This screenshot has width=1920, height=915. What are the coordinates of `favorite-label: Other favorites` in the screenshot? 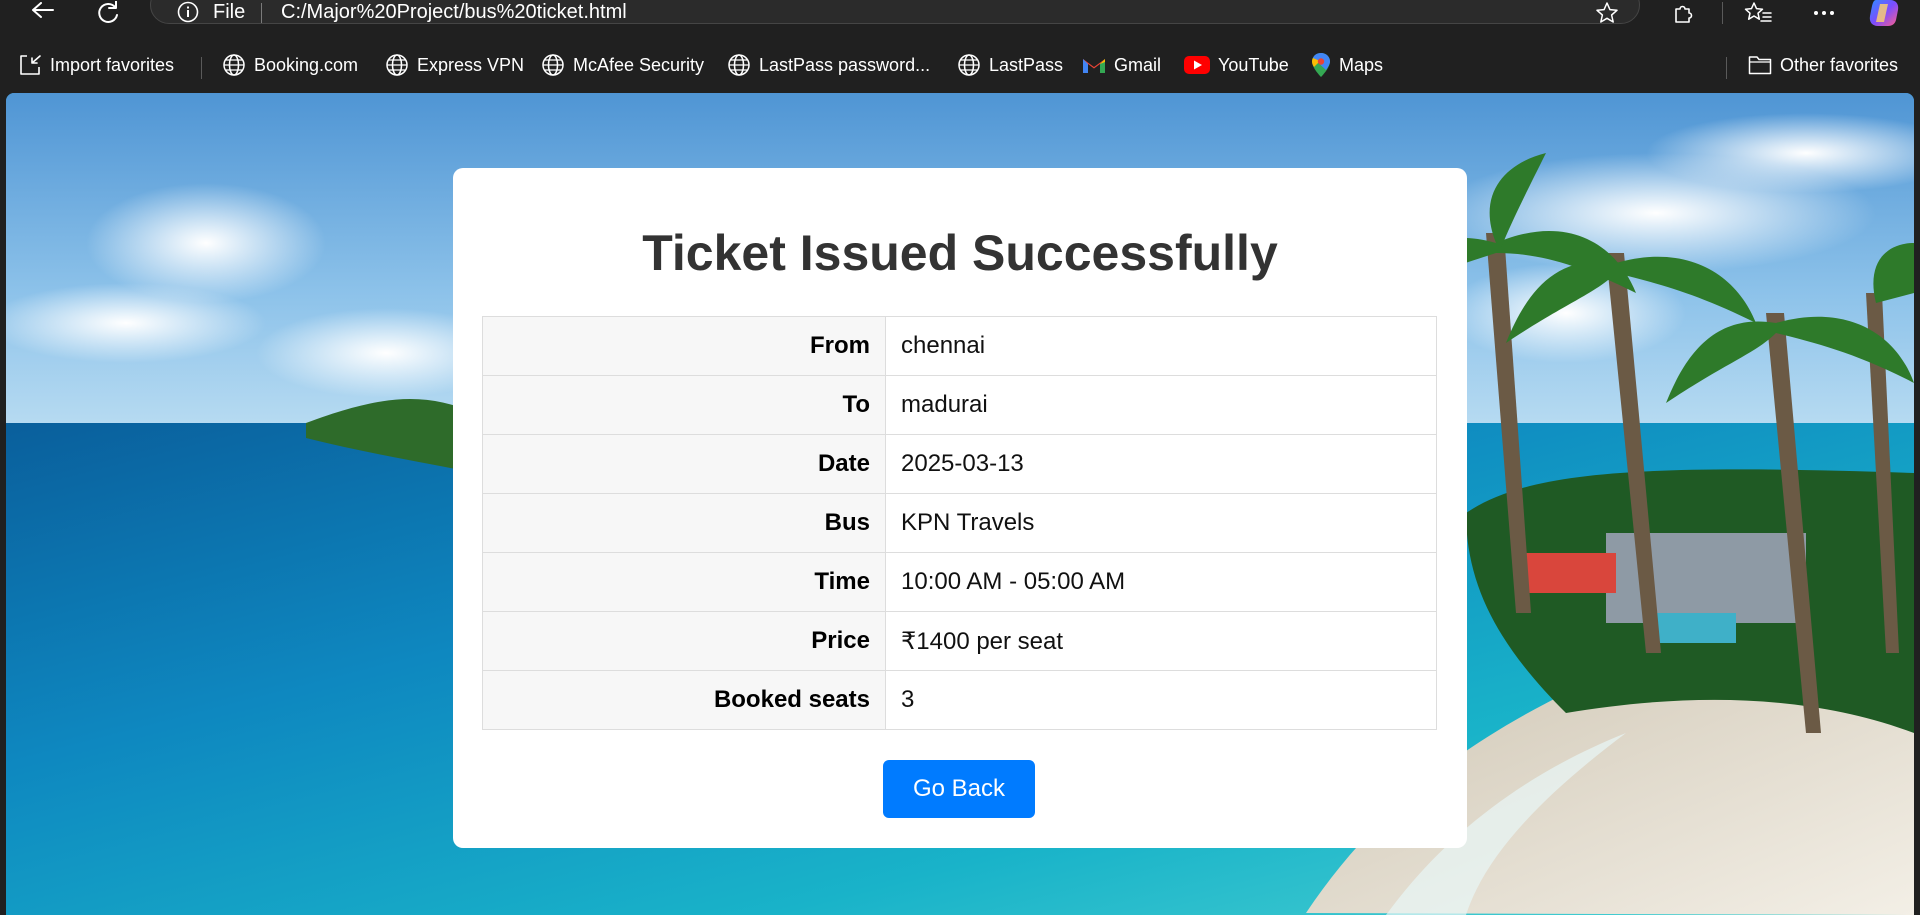 It's located at (1839, 64).